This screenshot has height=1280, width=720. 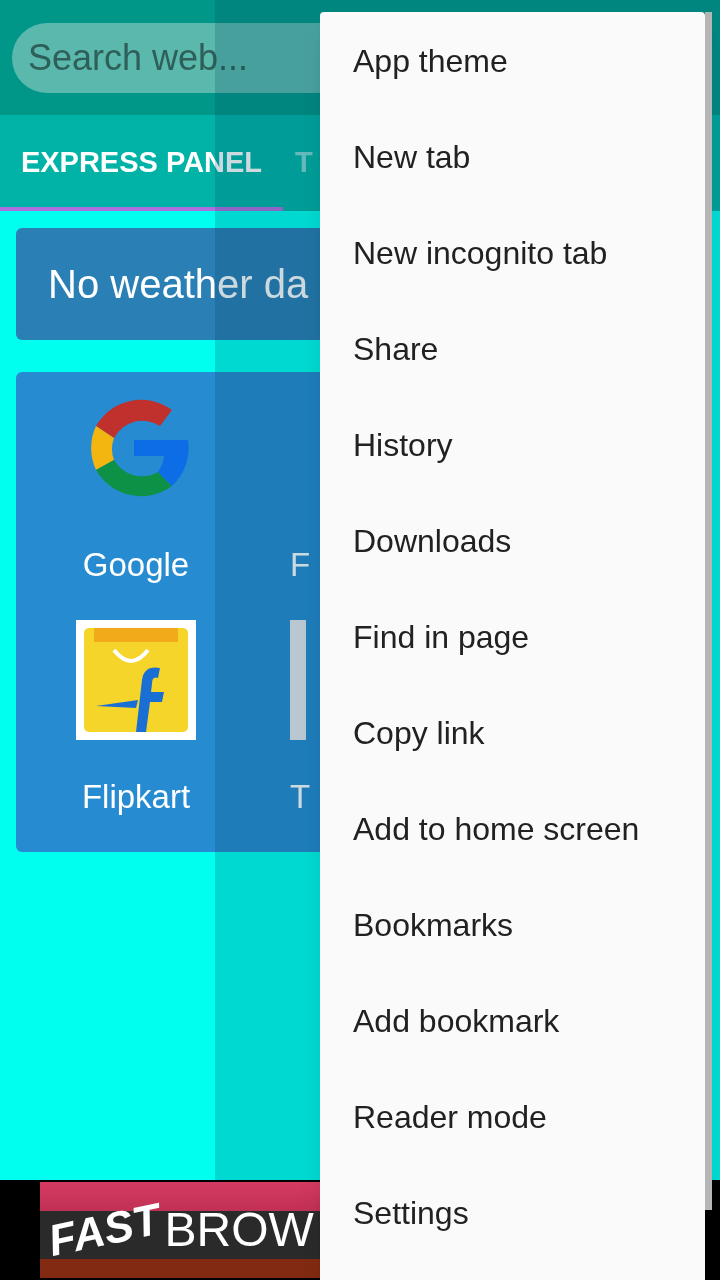 What do you see at coordinates (512, 157) in the screenshot?
I see `menu-item: New tab` at bounding box center [512, 157].